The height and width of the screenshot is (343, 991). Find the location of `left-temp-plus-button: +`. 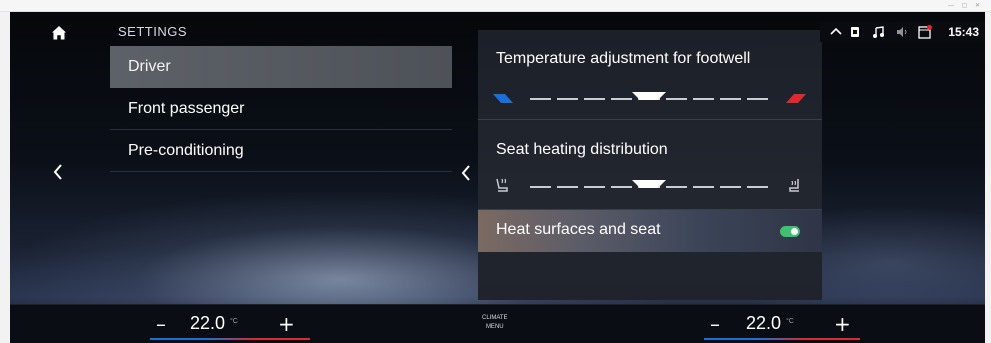

left-temp-plus-button: + is located at coordinates (286, 324).